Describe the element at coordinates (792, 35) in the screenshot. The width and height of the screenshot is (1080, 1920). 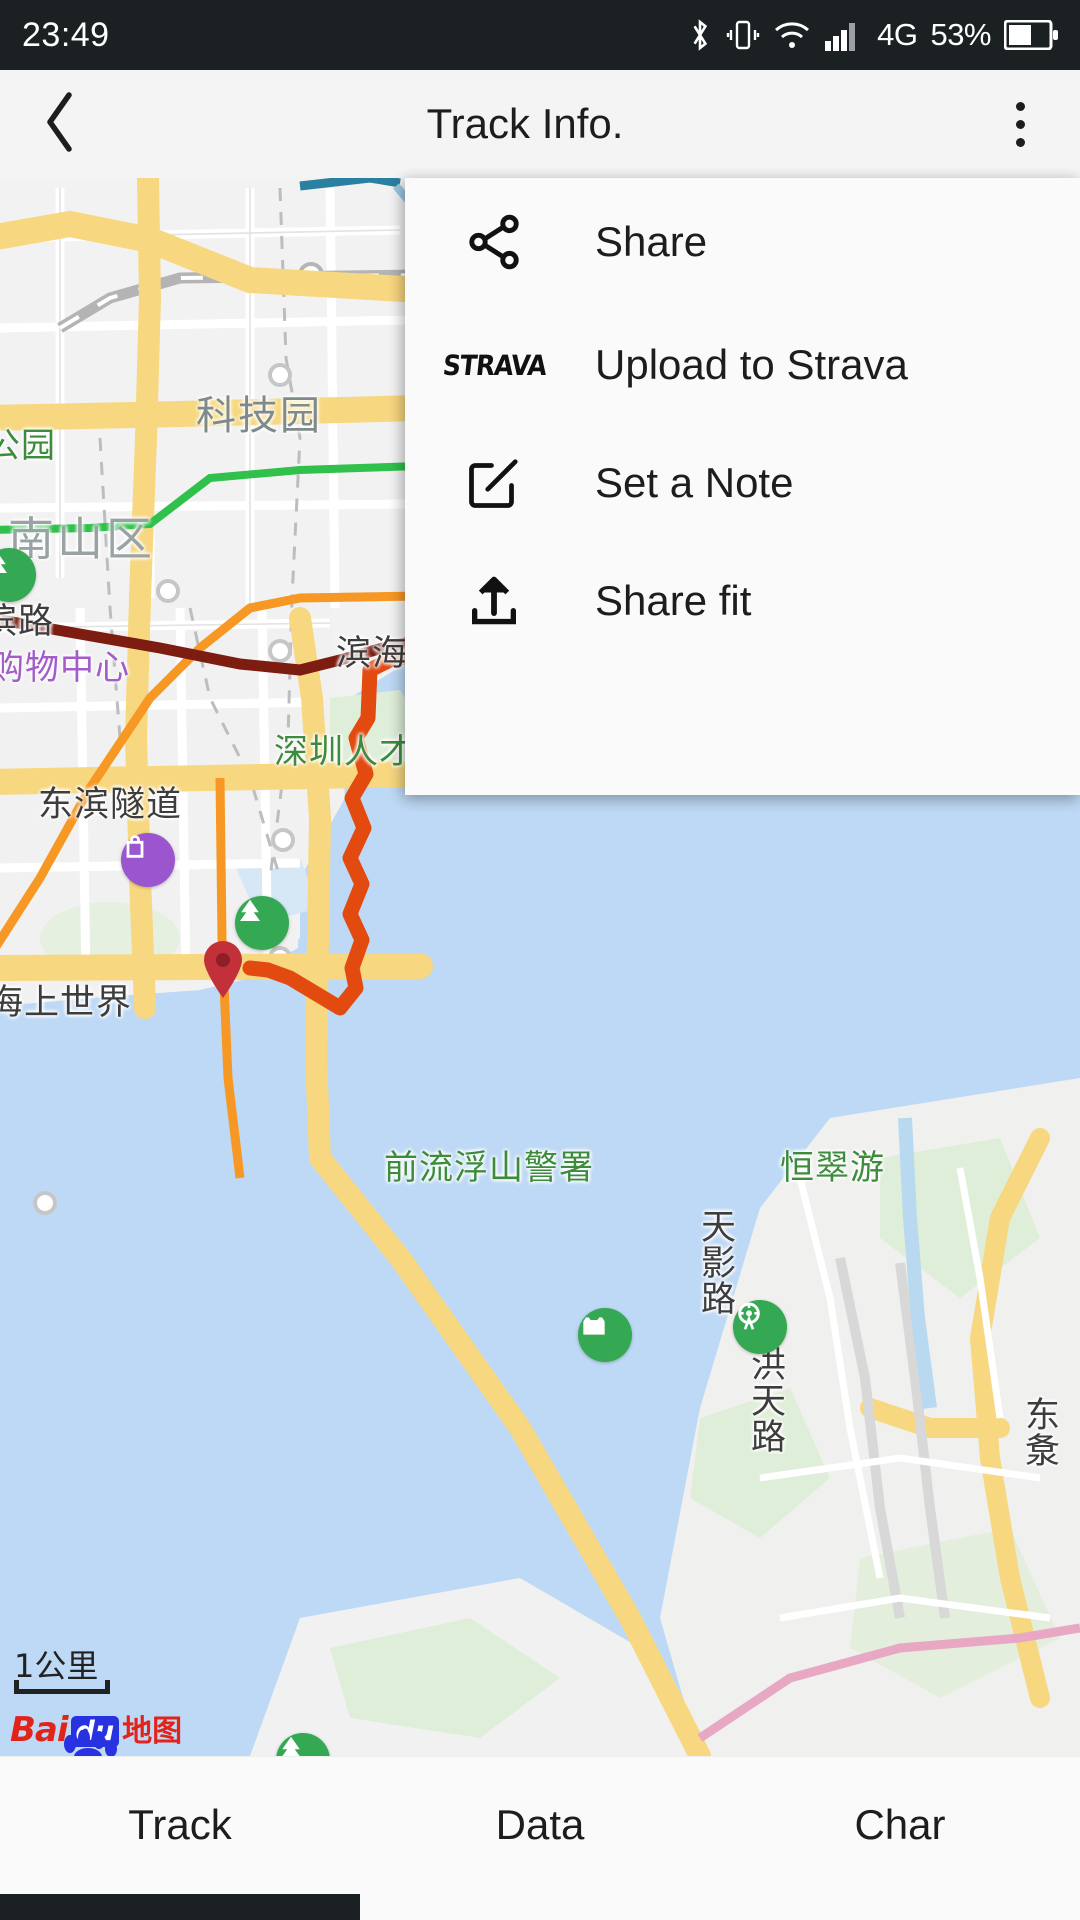
I see `wifi-icon` at that location.